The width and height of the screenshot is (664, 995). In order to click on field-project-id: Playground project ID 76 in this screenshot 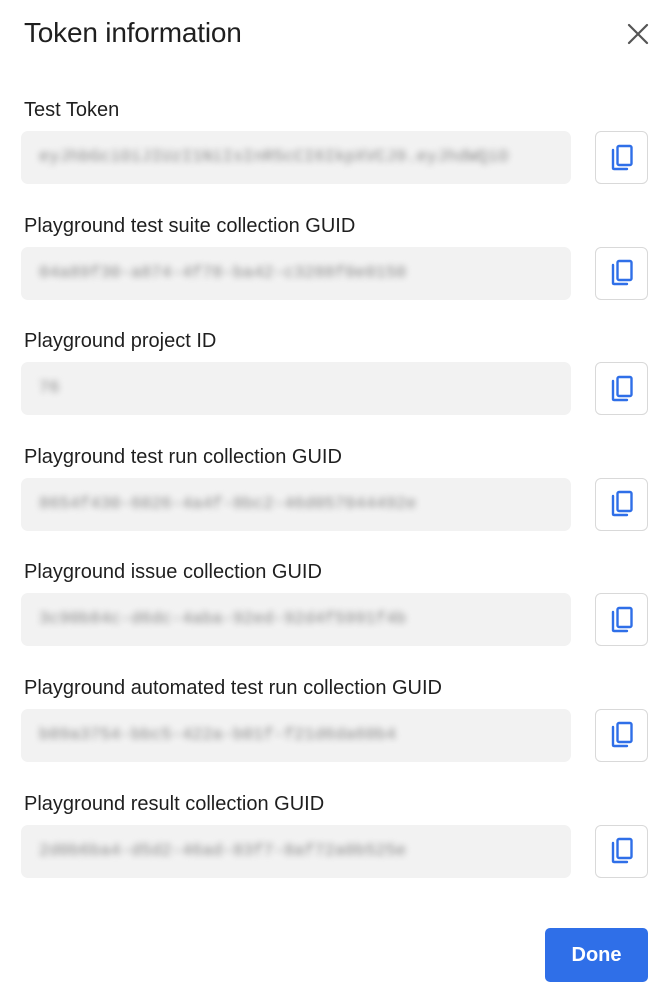, I will do `click(336, 385)`.